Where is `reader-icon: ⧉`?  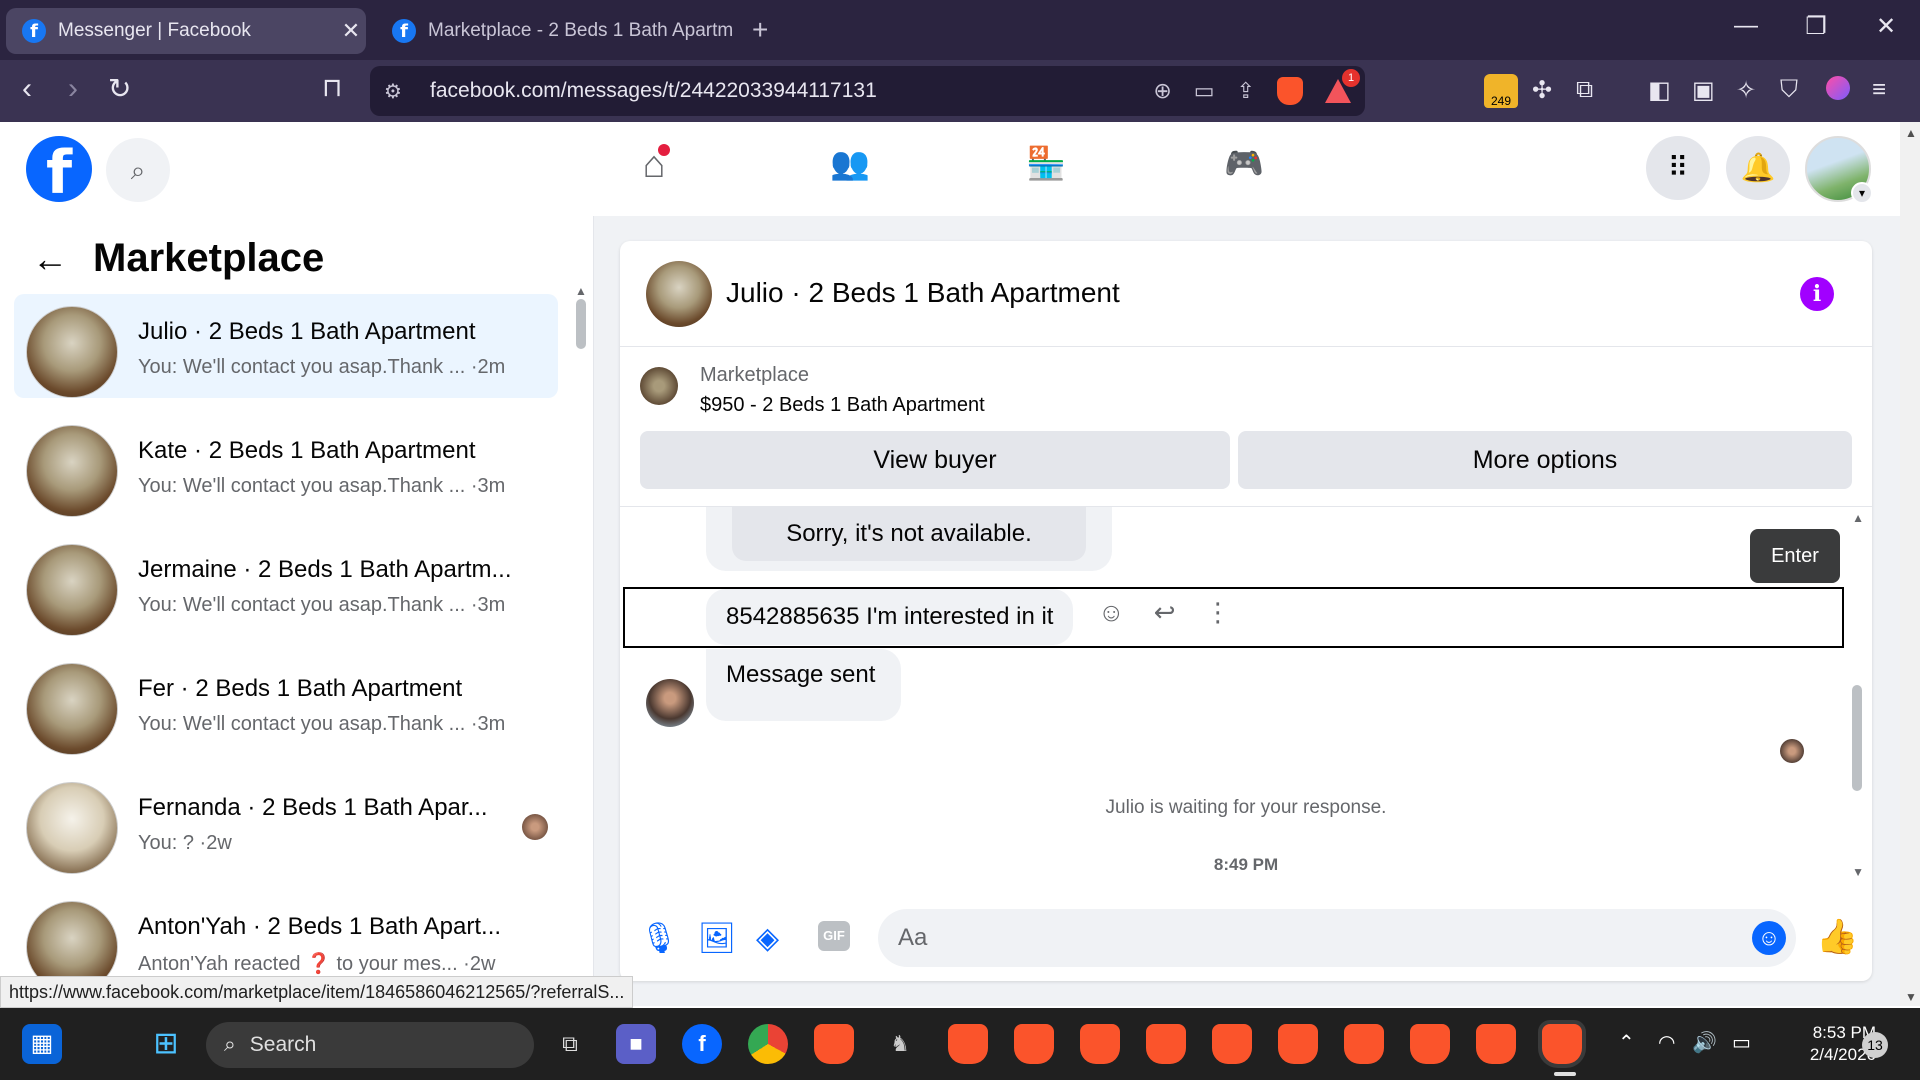
reader-icon: ⧉ is located at coordinates (1584, 90).